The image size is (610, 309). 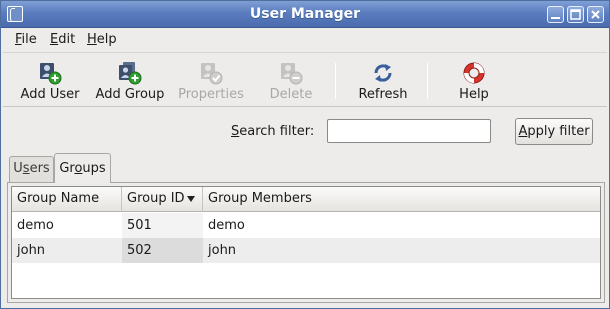 I want to click on properties-icon, so click(x=212, y=74).